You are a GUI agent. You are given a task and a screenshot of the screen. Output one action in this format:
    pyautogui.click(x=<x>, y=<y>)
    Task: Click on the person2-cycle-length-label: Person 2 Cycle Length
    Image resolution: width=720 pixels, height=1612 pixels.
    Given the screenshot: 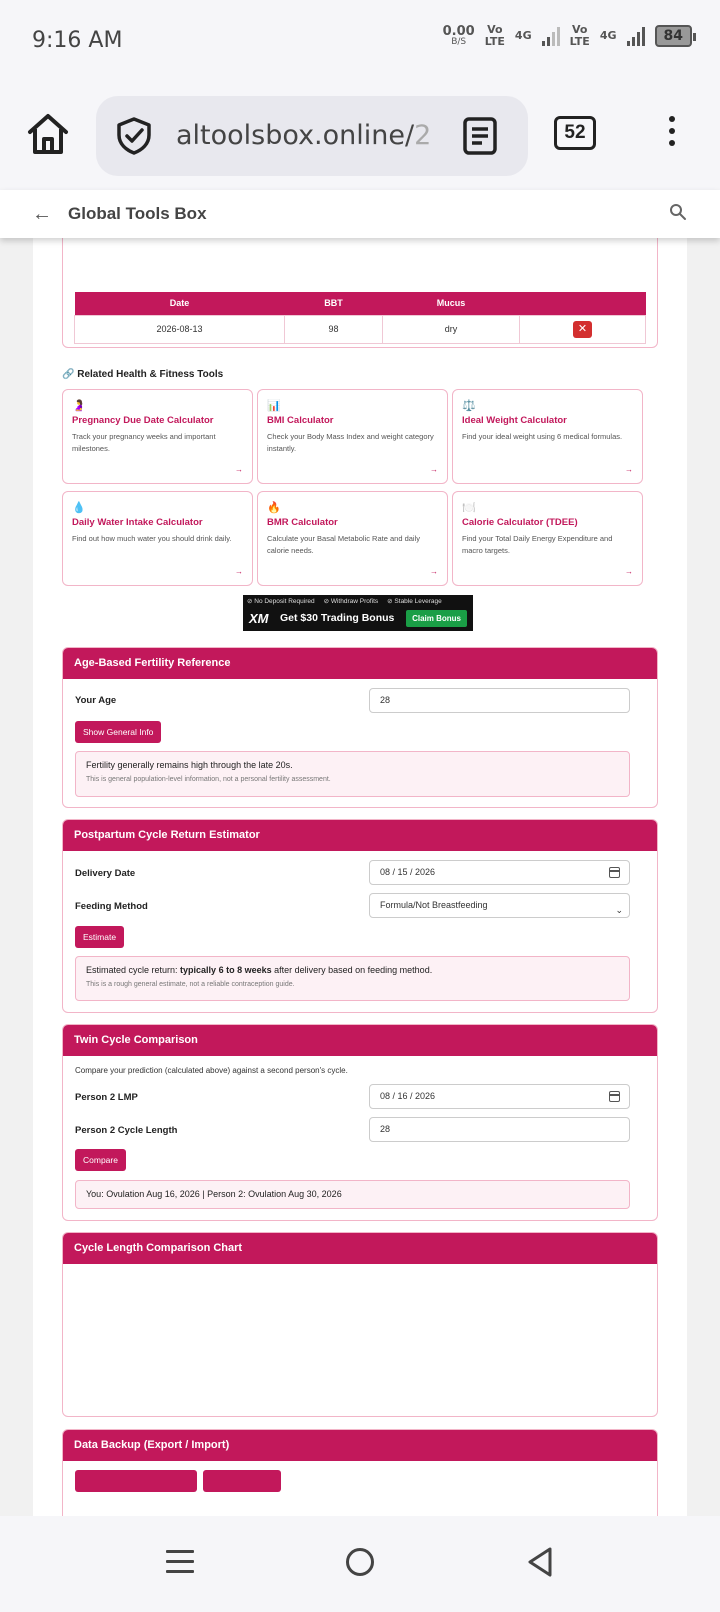 What is the action you would take?
    pyautogui.click(x=126, y=1130)
    